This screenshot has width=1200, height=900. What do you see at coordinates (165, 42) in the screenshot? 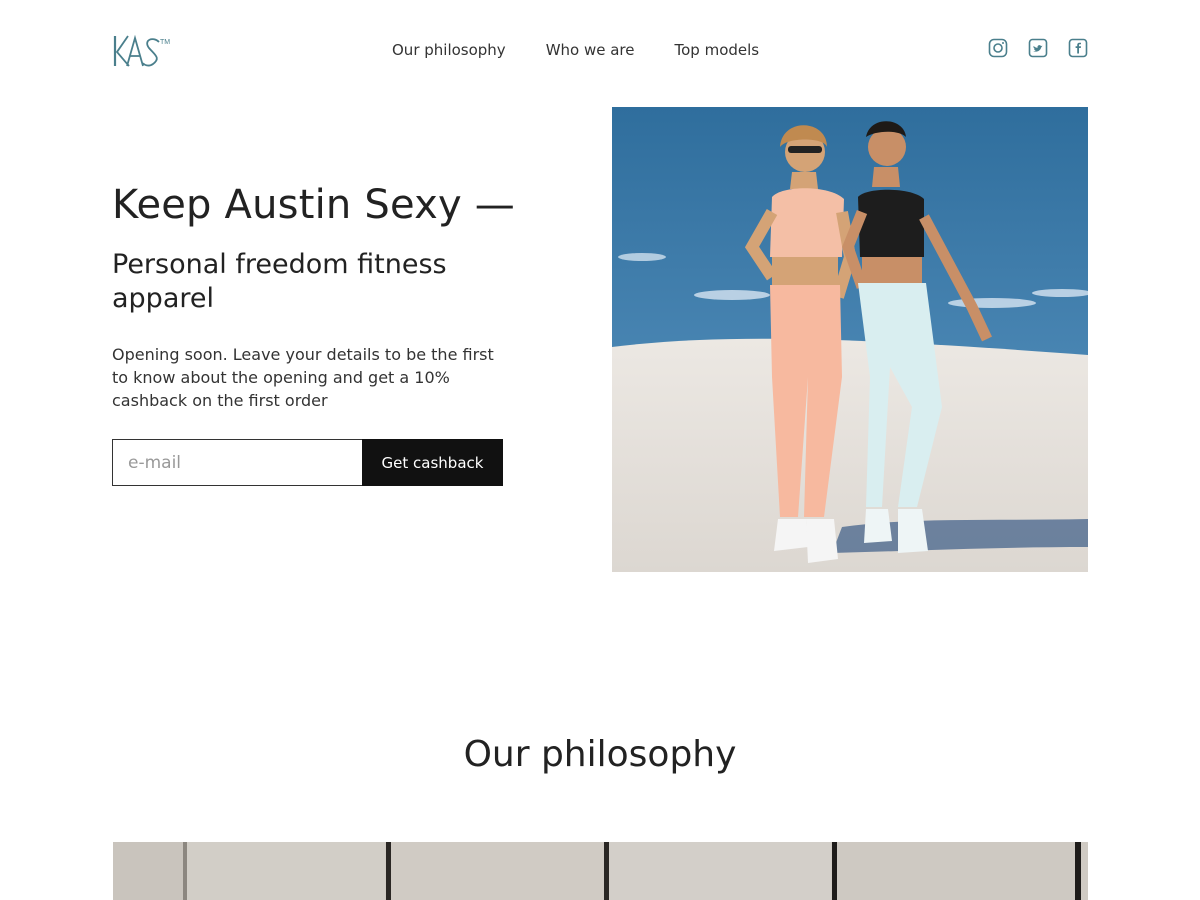
I see `svg-text: TM` at bounding box center [165, 42].